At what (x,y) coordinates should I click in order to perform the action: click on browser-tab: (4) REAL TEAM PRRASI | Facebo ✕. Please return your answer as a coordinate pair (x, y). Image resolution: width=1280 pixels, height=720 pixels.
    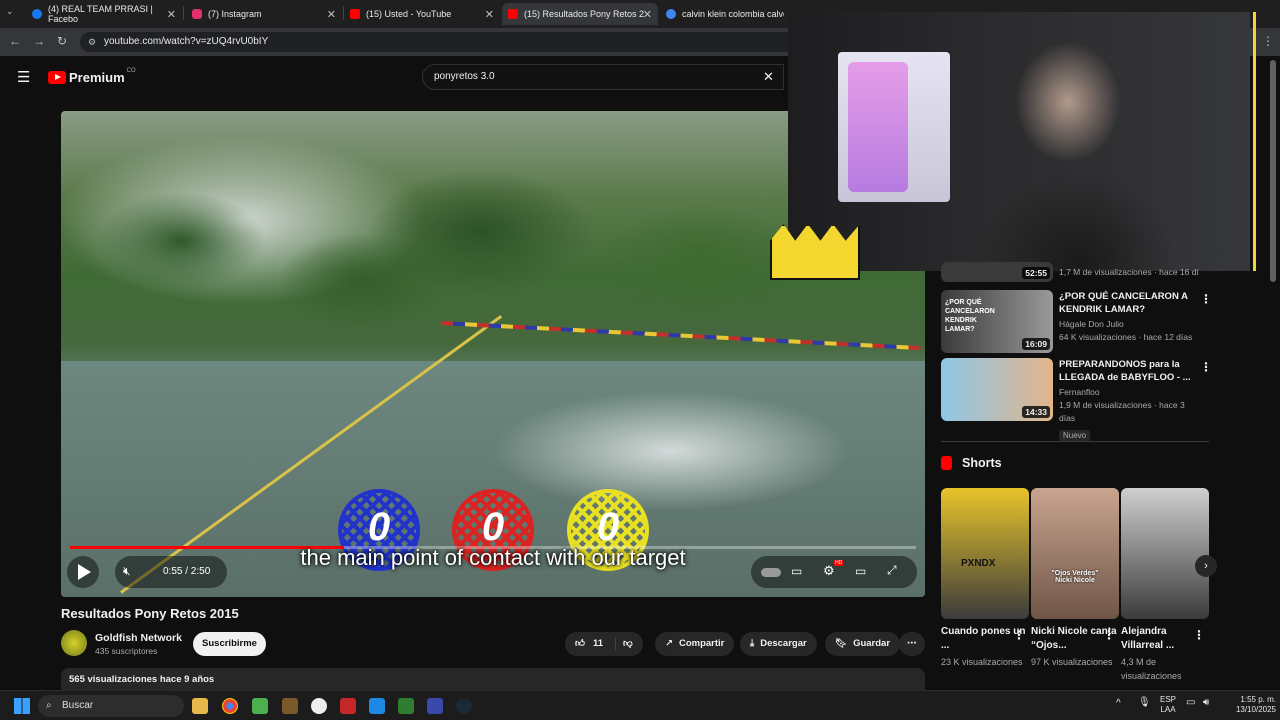
    Looking at the image, I should click on (104, 14).